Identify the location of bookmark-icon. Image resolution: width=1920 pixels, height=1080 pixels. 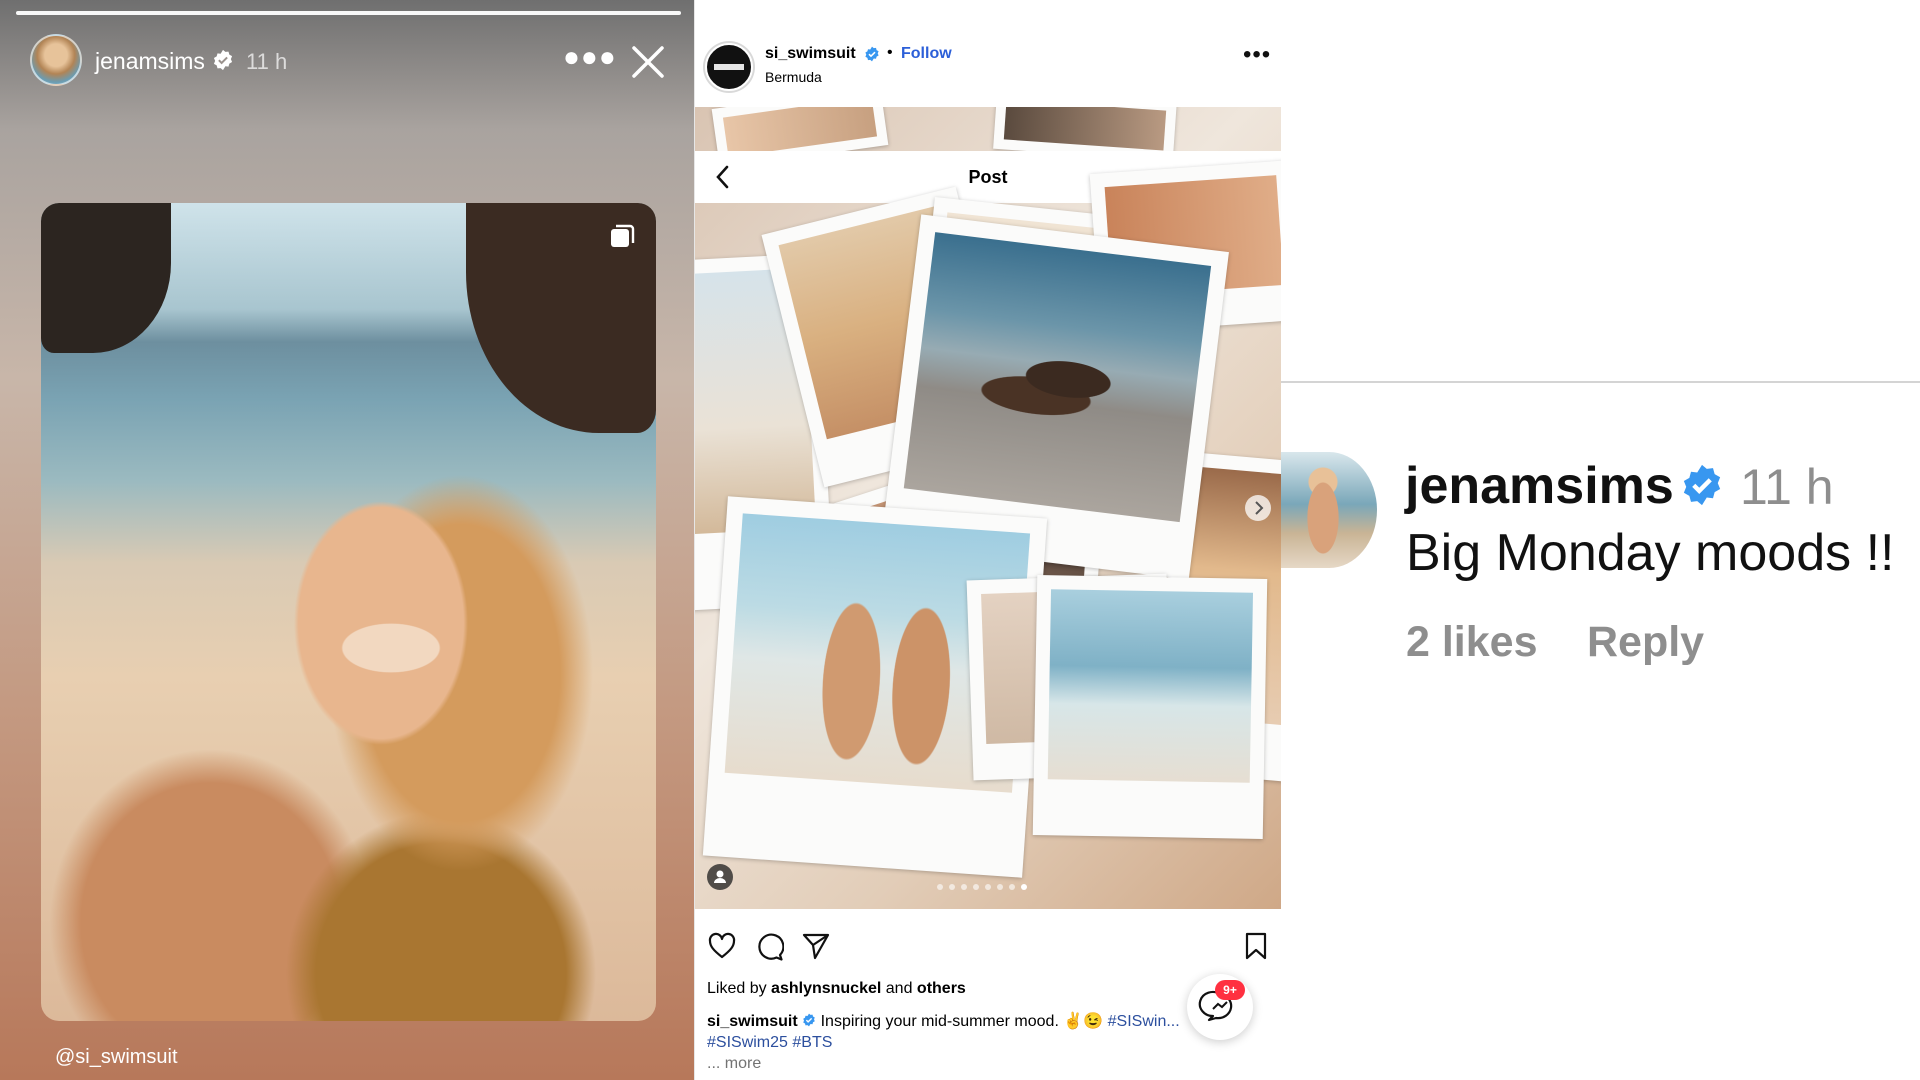
(1256, 946).